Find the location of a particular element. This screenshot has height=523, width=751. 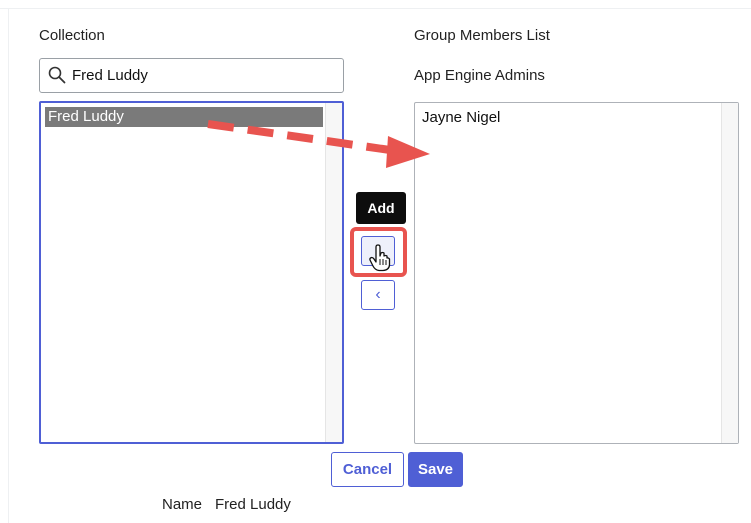

dashed-arrow-icon is located at coordinates (318, 144).